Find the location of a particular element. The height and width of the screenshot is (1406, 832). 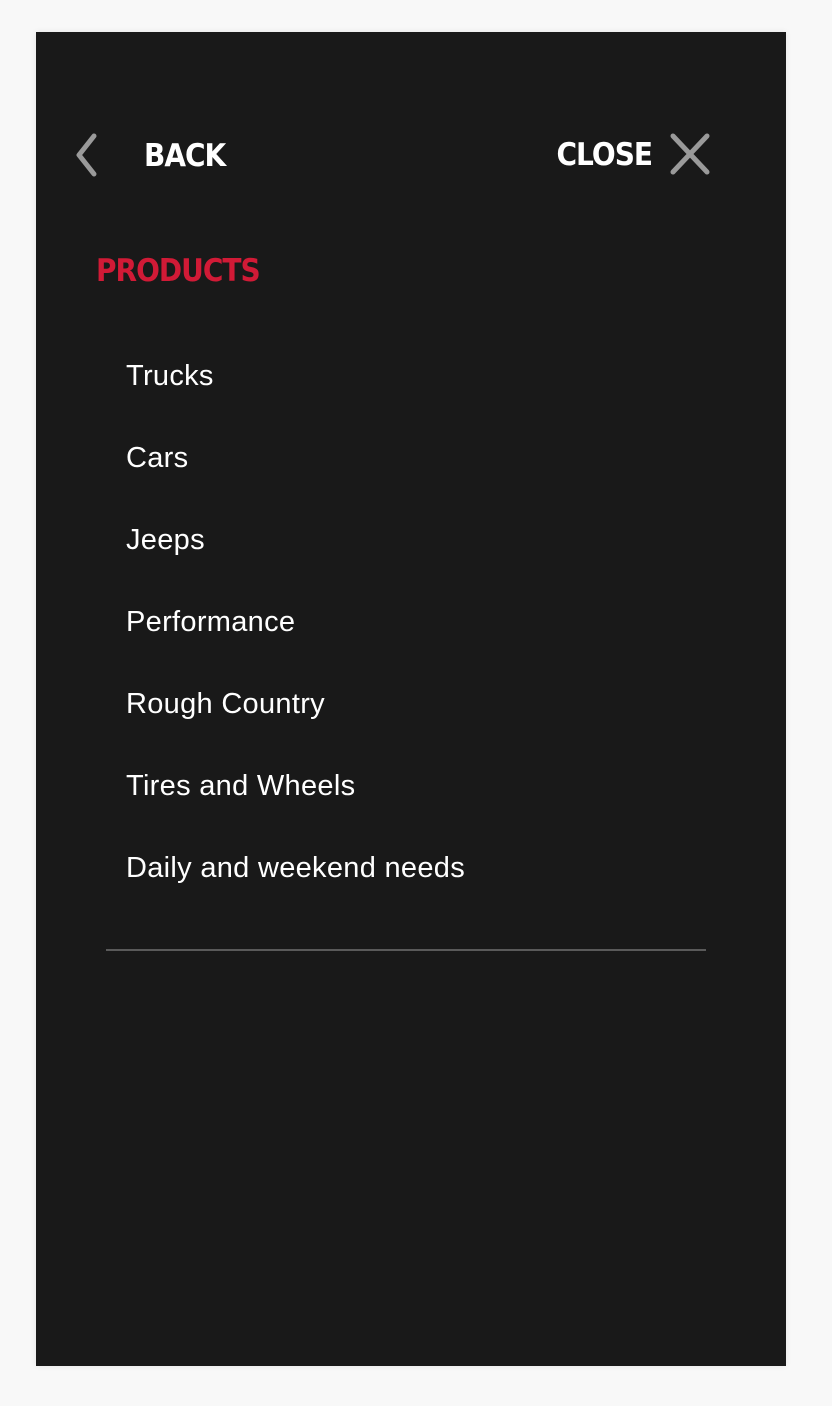

back-label: BACK is located at coordinates (185, 155).